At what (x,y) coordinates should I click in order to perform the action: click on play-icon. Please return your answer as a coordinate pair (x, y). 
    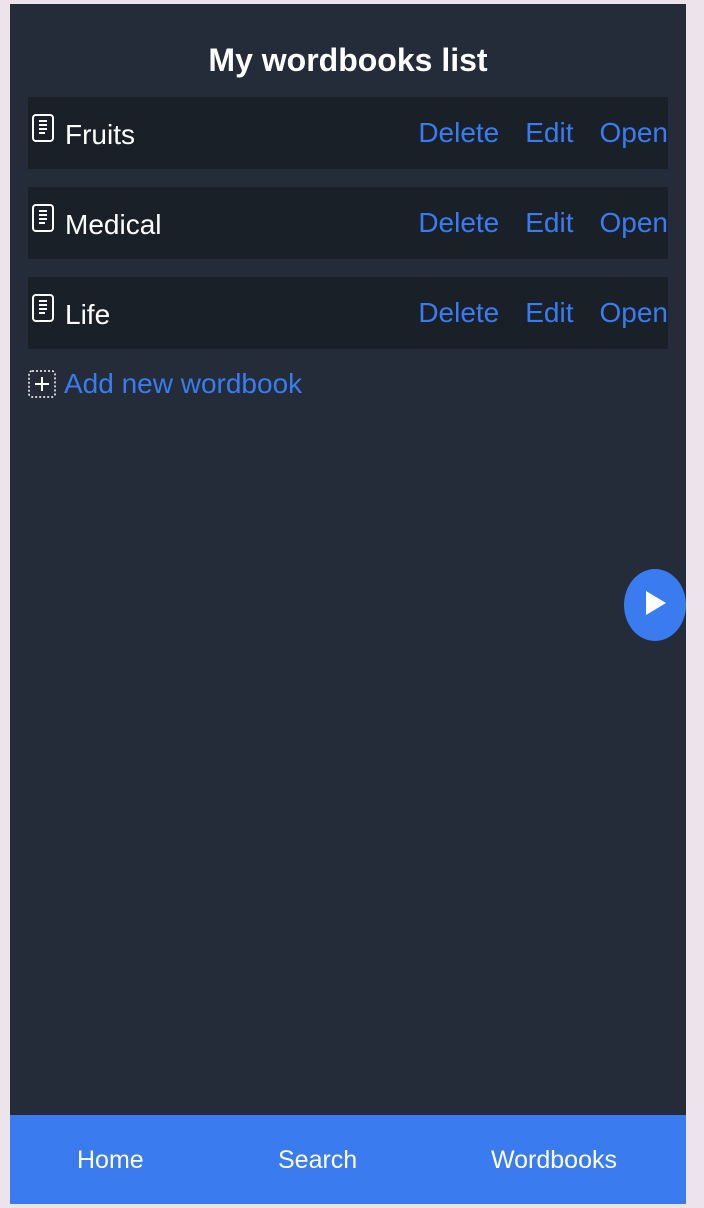
    Looking at the image, I should click on (655, 605).